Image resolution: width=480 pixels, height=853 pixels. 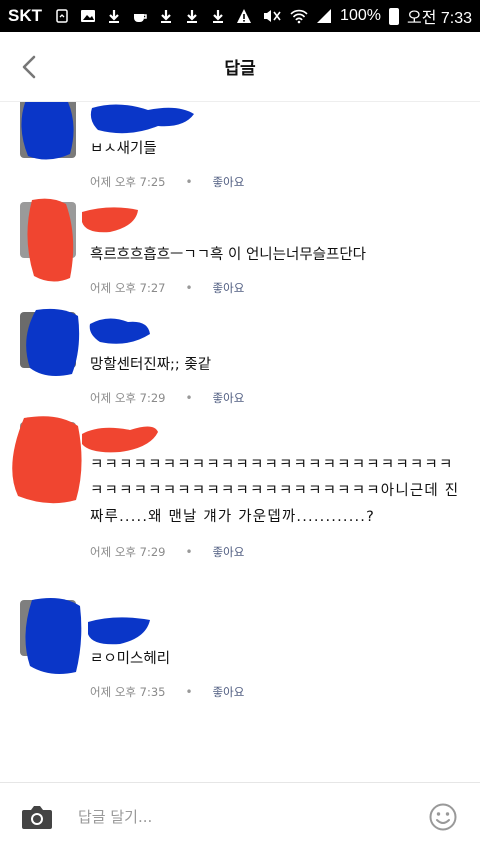 I want to click on comment-item: ㄹㅇ미스헤리 어제 오후 7:35 • 좋아요, so click(x=245, y=649).